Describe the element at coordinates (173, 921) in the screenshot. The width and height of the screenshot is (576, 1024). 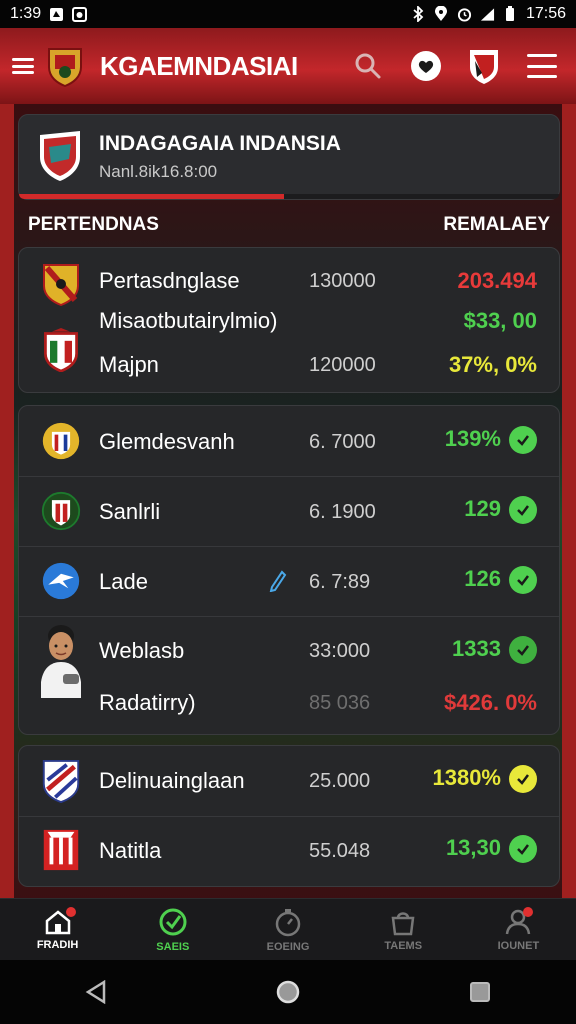
I see `leaf-check-icon` at that location.